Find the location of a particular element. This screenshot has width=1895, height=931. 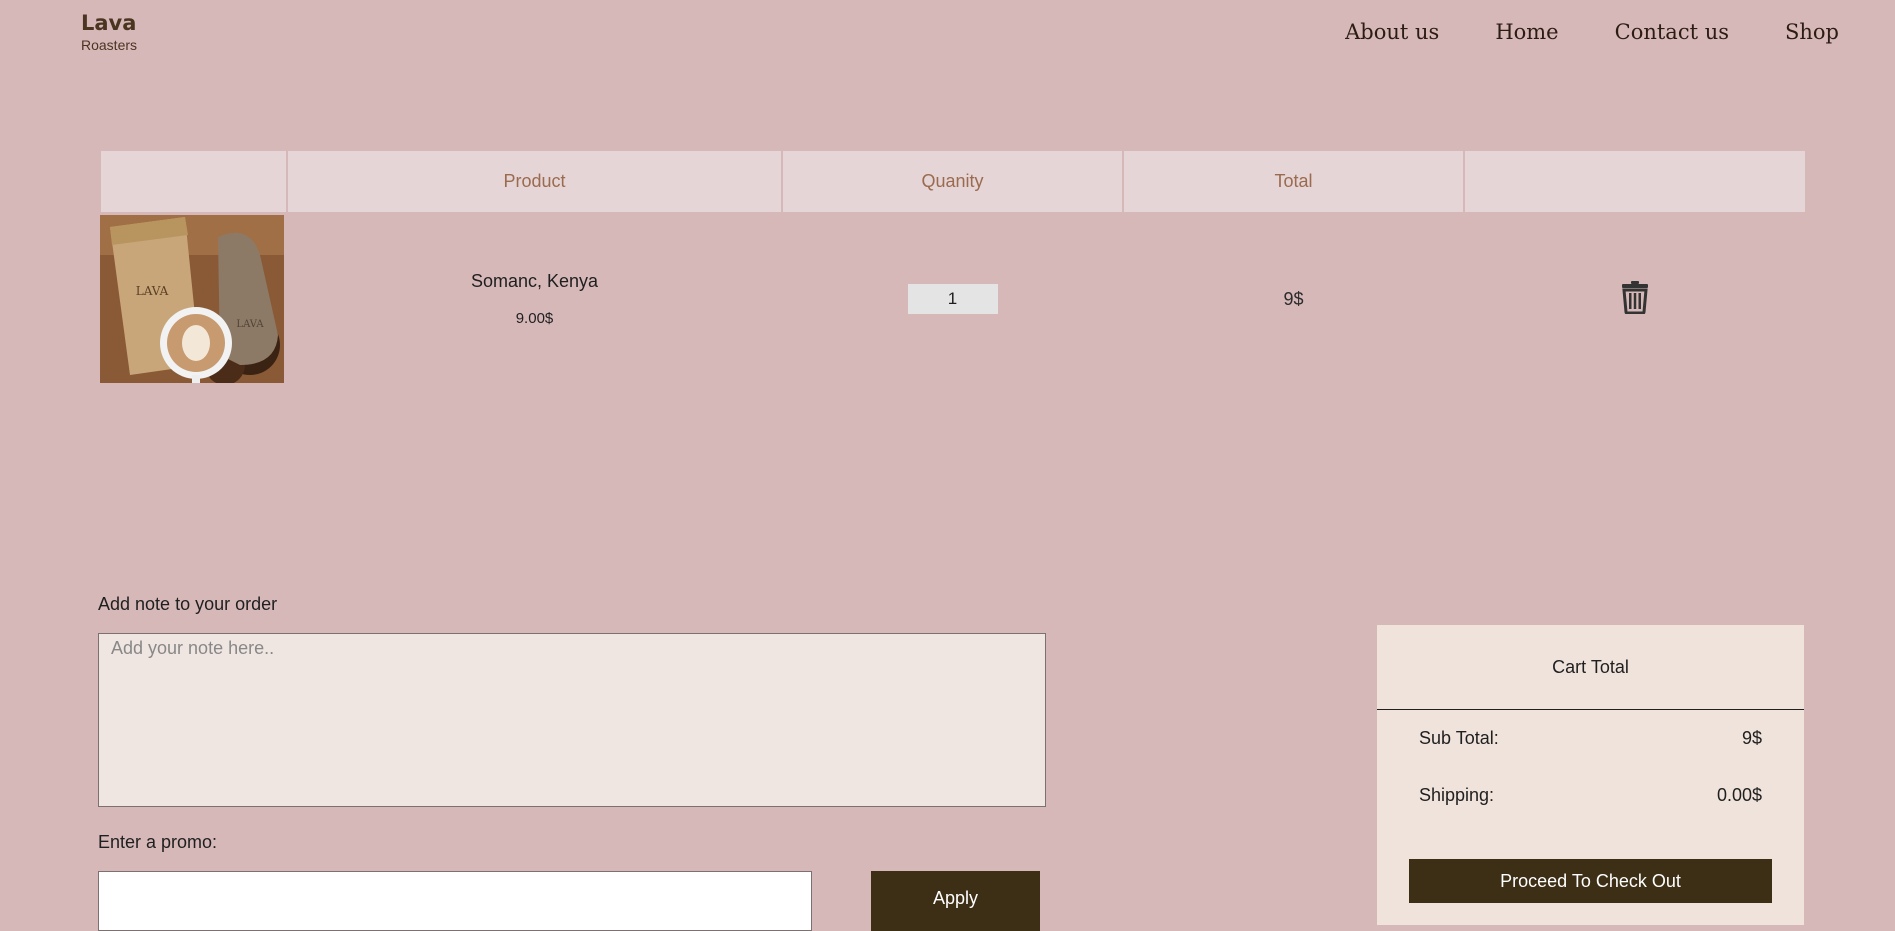

header-quantity: Quanity is located at coordinates (952, 181).